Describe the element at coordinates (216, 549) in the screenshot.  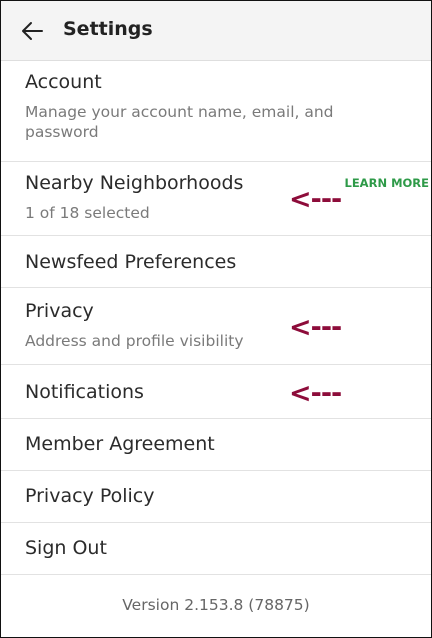
I see `settings-item-sign-out: Sign Out` at that location.